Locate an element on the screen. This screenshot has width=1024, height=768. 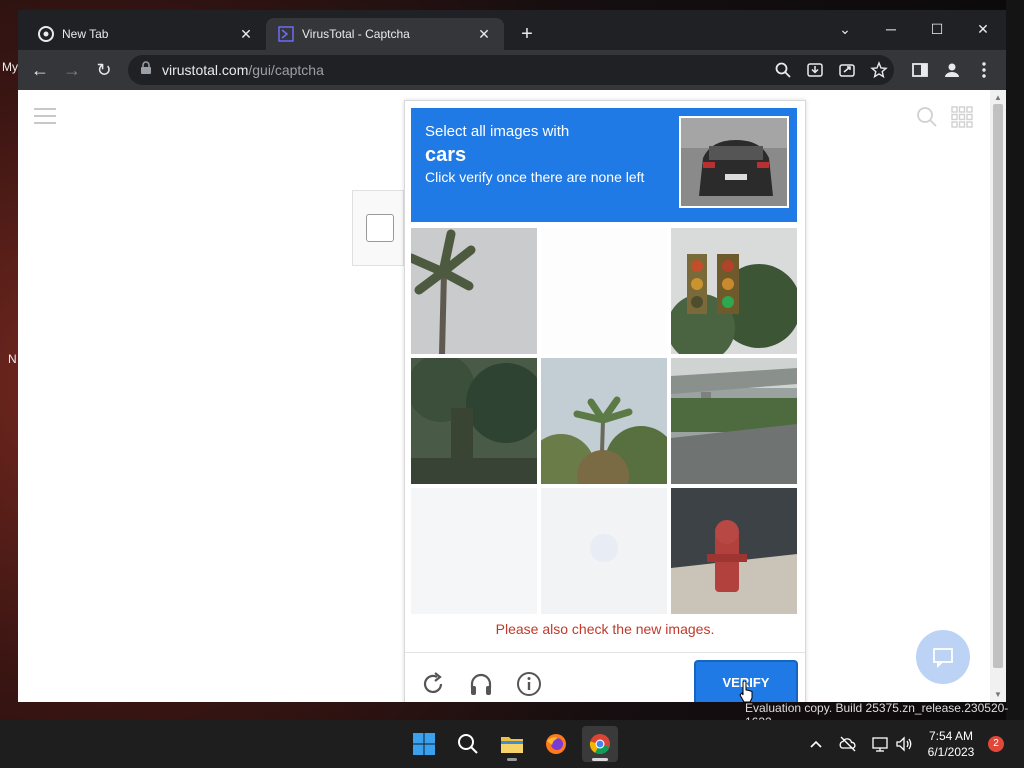
clock-time: 7:54 AM is located at coordinates (951, 736).